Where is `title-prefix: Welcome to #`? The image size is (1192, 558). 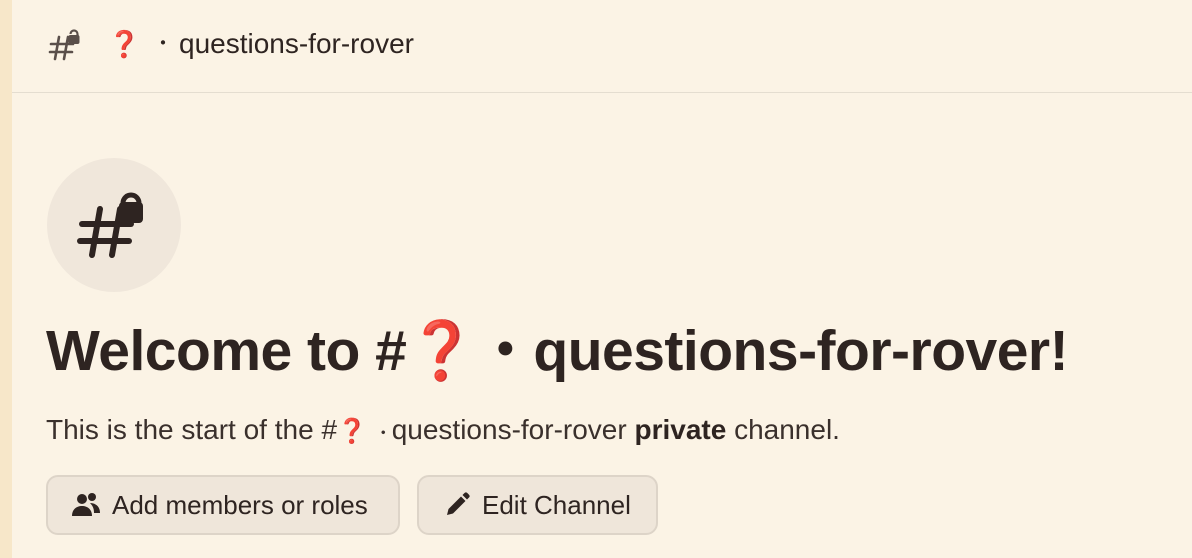
title-prefix: Welcome to # is located at coordinates (226, 351).